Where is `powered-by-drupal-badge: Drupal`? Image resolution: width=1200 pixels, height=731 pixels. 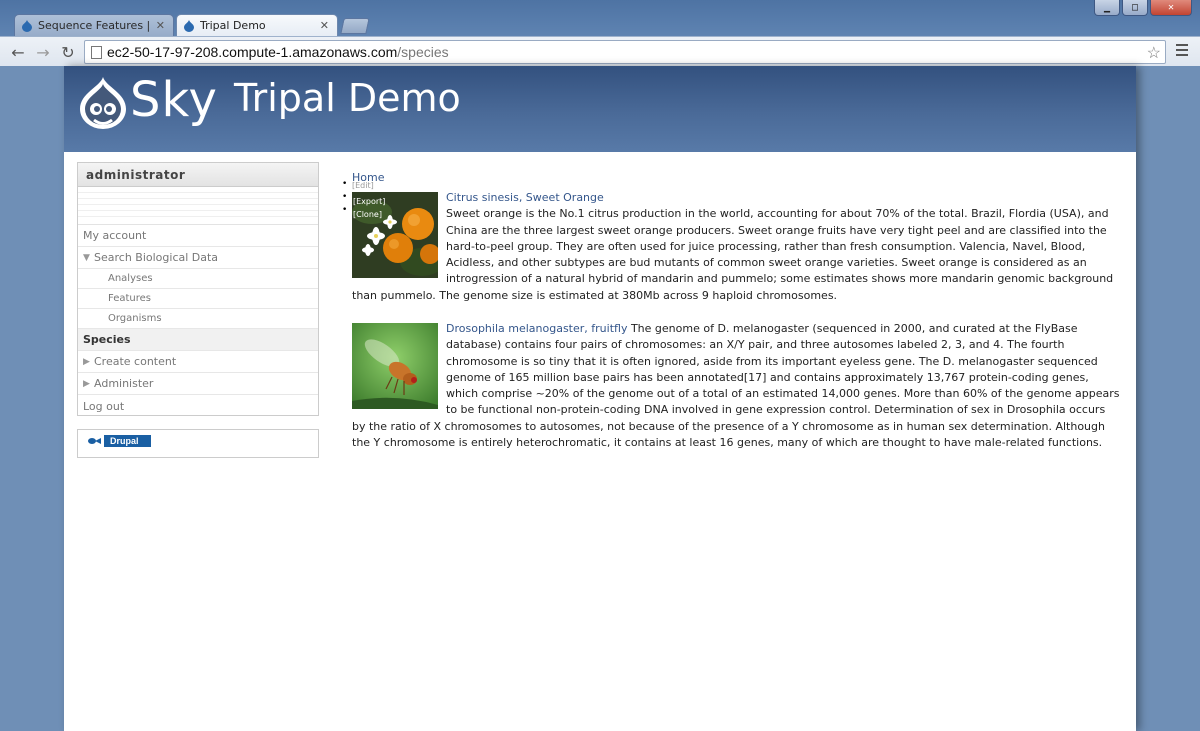
powered-by-drupal-badge: Drupal is located at coordinates (117, 441).